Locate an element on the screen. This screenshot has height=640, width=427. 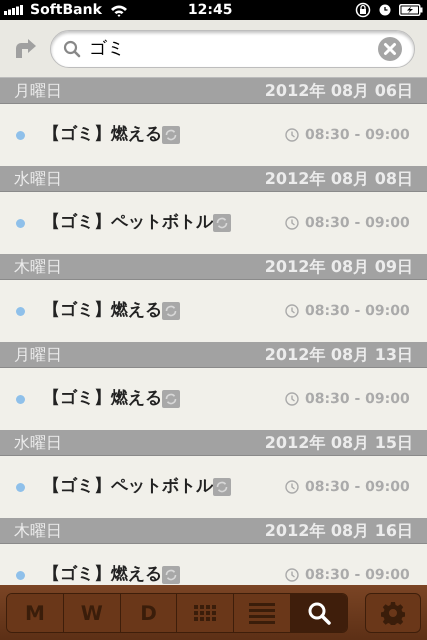
date-label: 2012年 08月 08日 is located at coordinates (338, 179).